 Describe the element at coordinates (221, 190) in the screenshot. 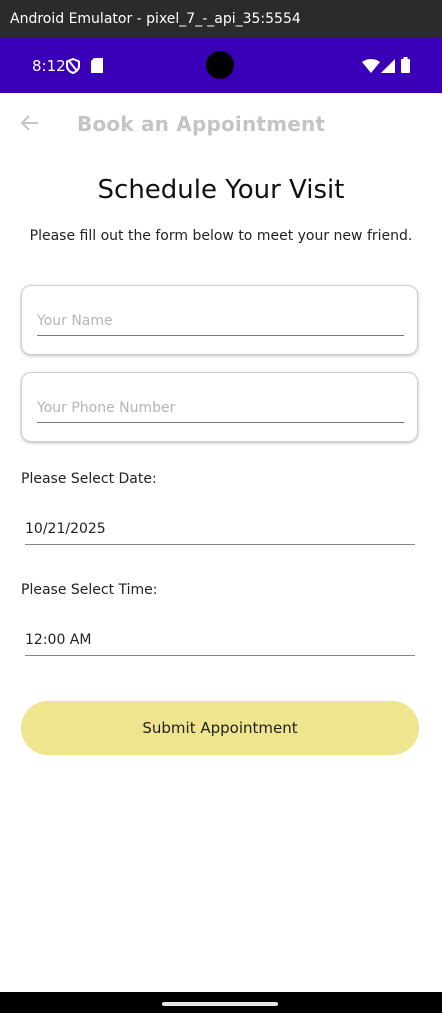

I see `page-title: Schedule Your Visit` at that location.